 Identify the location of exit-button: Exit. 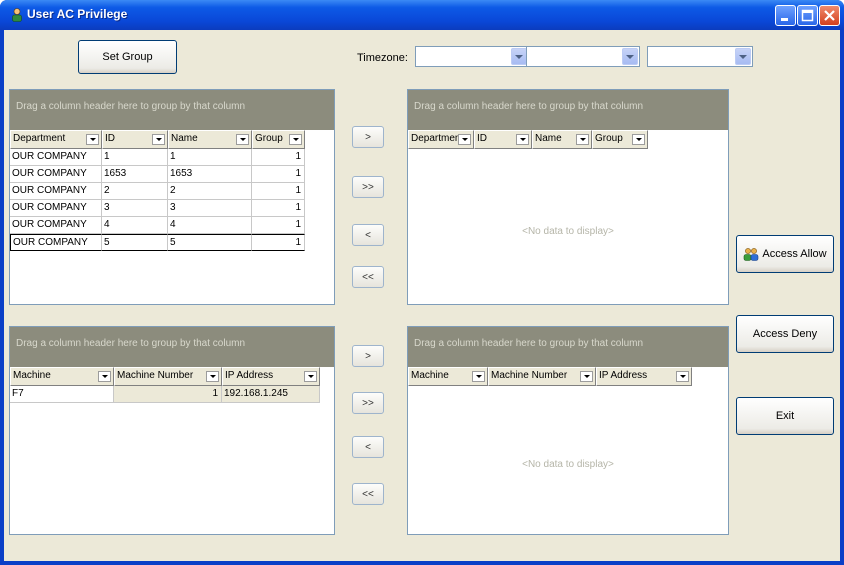
(785, 416).